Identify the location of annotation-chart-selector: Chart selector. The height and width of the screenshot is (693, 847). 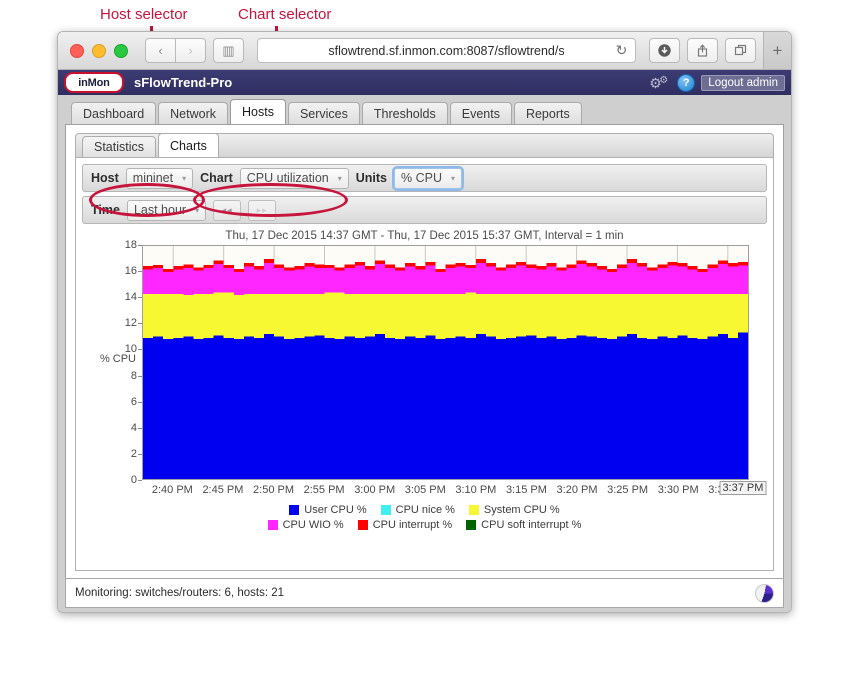
(285, 14).